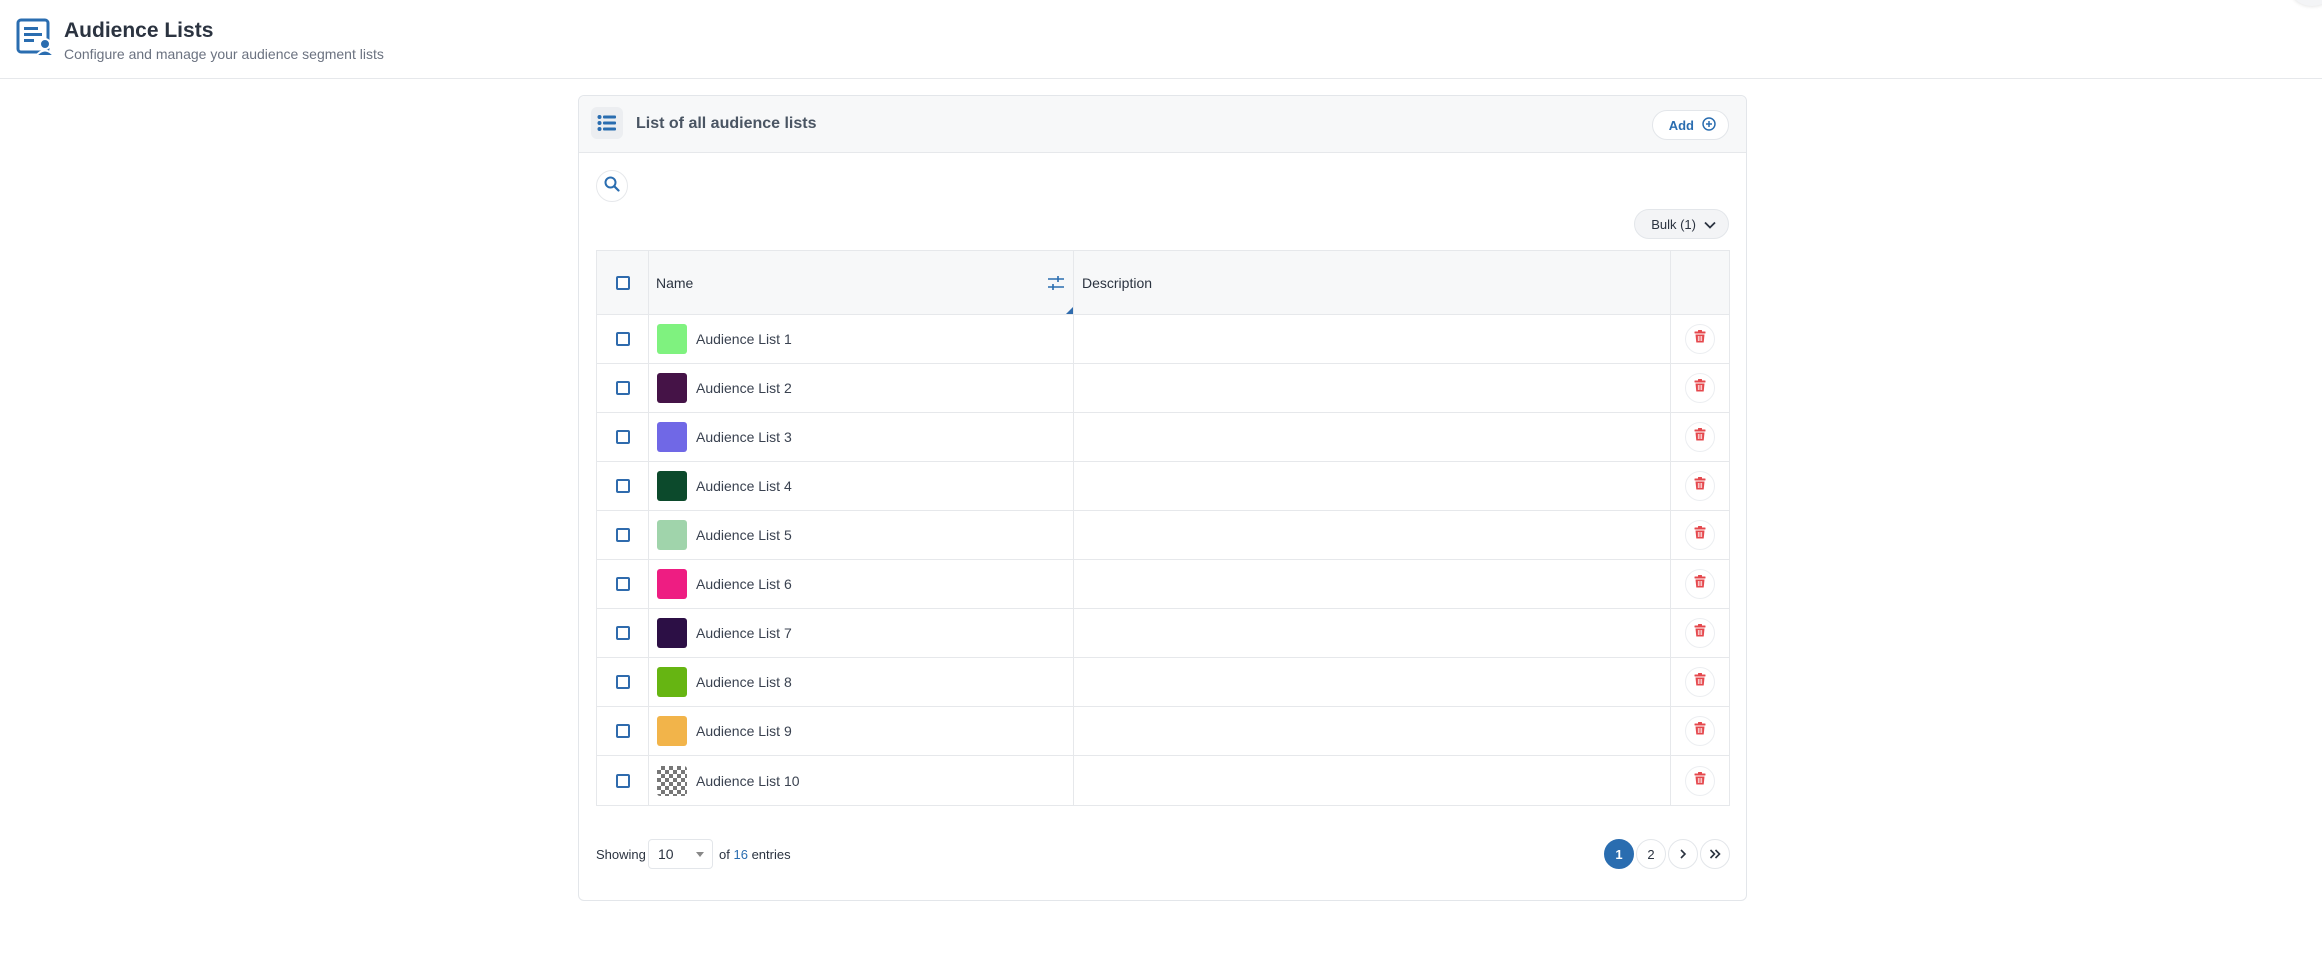 The width and height of the screenshot is (2322, 978). What do you see at coordinates (1117, 282) in the screenshot?
I see `column-description-label: Description` at bounding box center [1117, 282].